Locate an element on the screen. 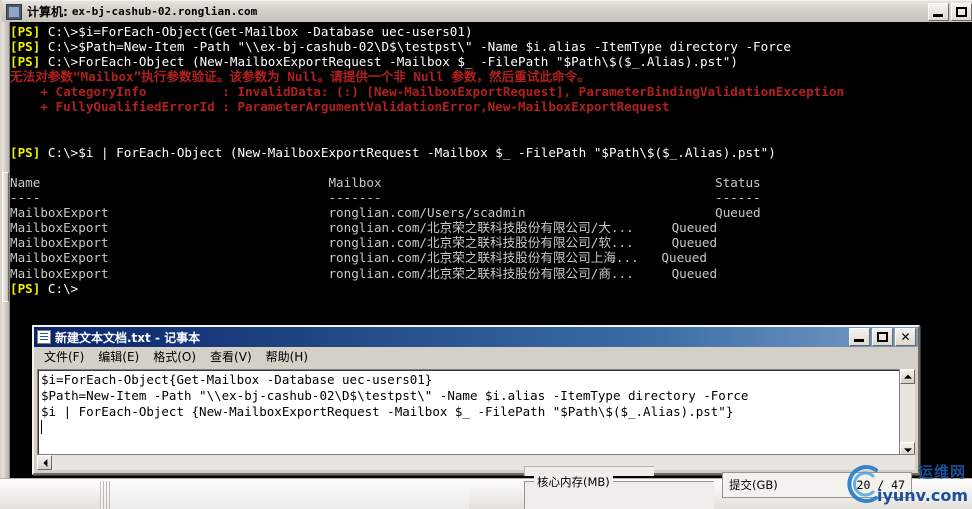  chevron-up-icon is located at coordinates (907, 376).